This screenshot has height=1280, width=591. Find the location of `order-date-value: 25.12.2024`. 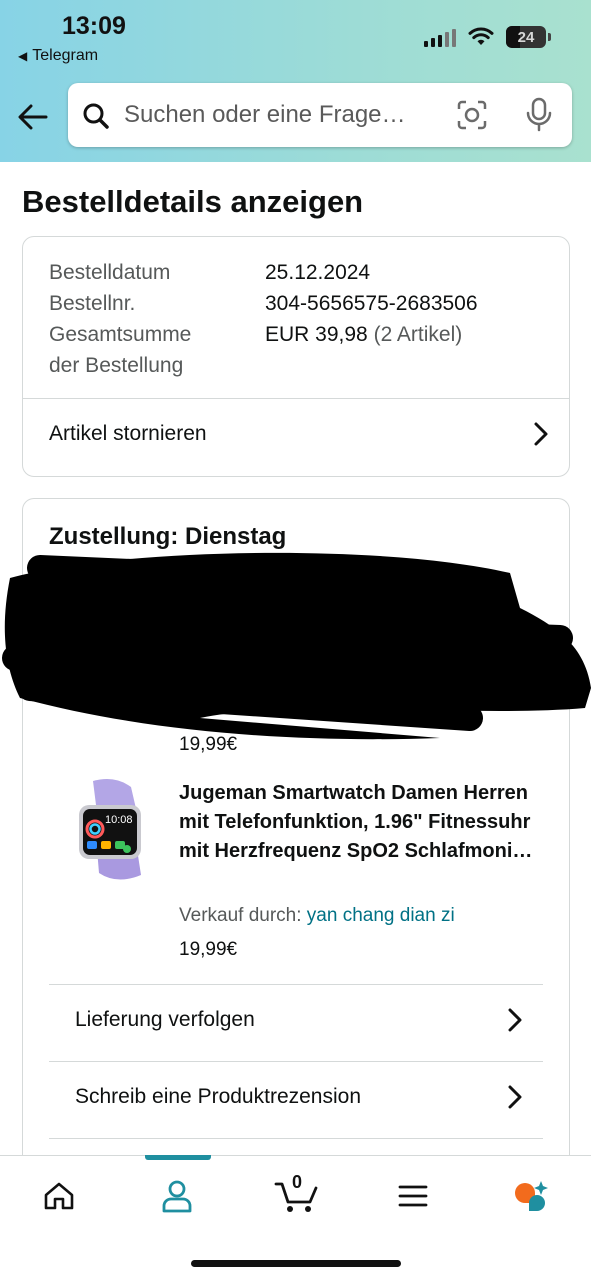

order-date-value: 25.12.2024 is located at coordinates (318, 272).